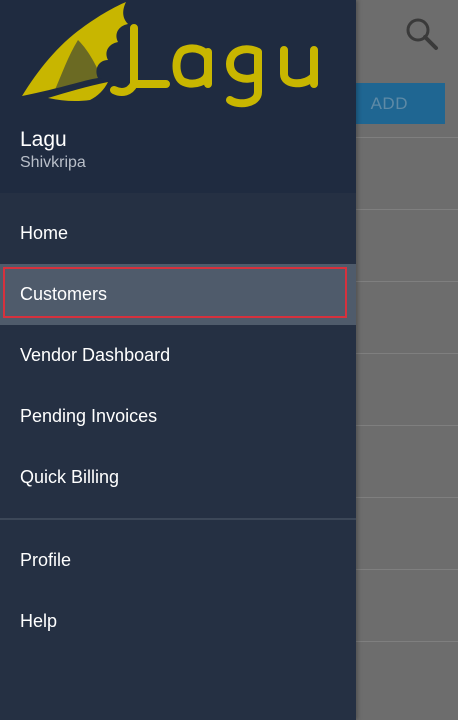 Image resolution: width=458 pixels, height=720 pixels. What do you see at coordinates (70, 477) in the screenshot?
I see `menu-item-label: Quick Billing` at bounding box center [70, 477].